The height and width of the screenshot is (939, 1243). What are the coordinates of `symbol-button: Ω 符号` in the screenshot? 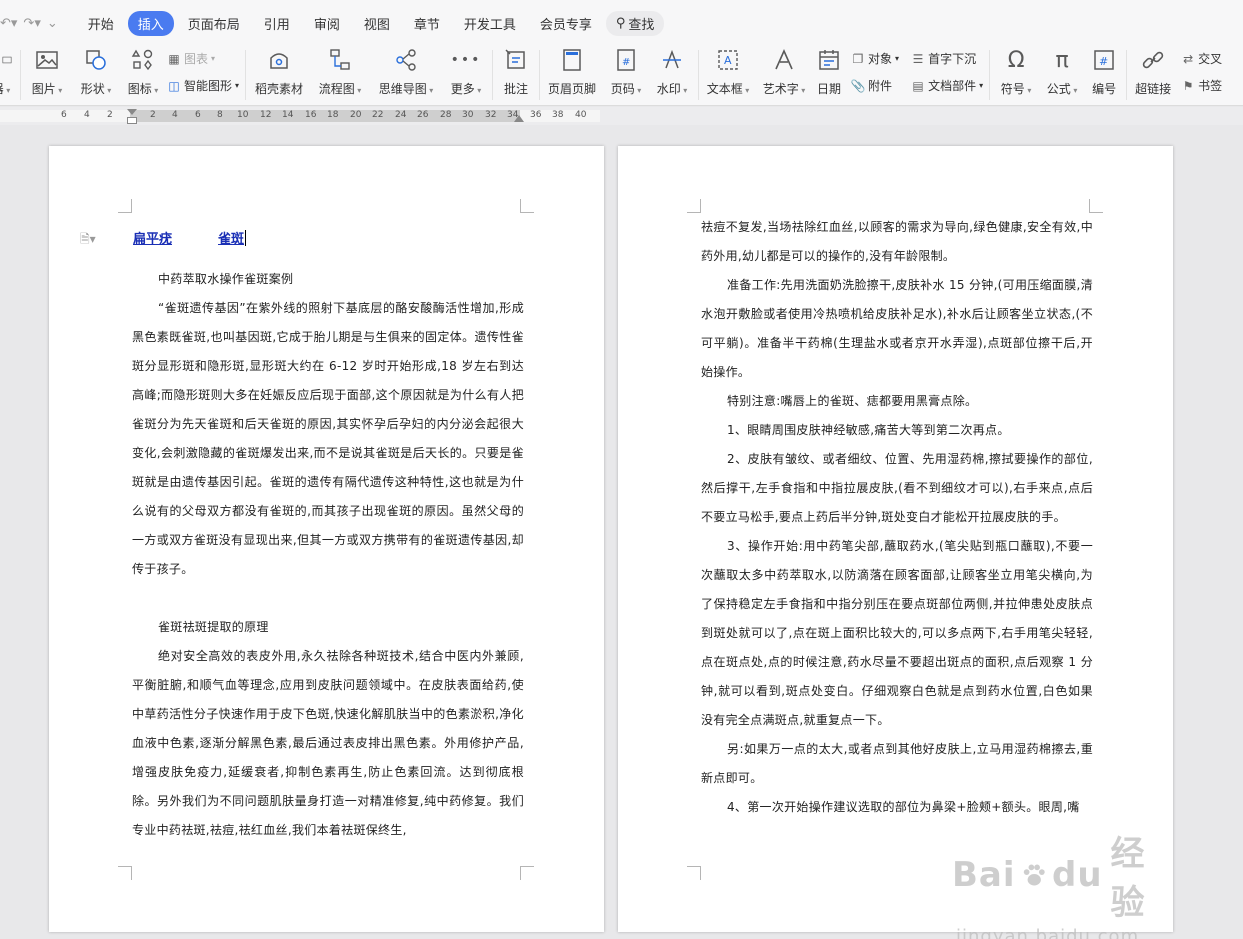 It's located at (1016, 75).